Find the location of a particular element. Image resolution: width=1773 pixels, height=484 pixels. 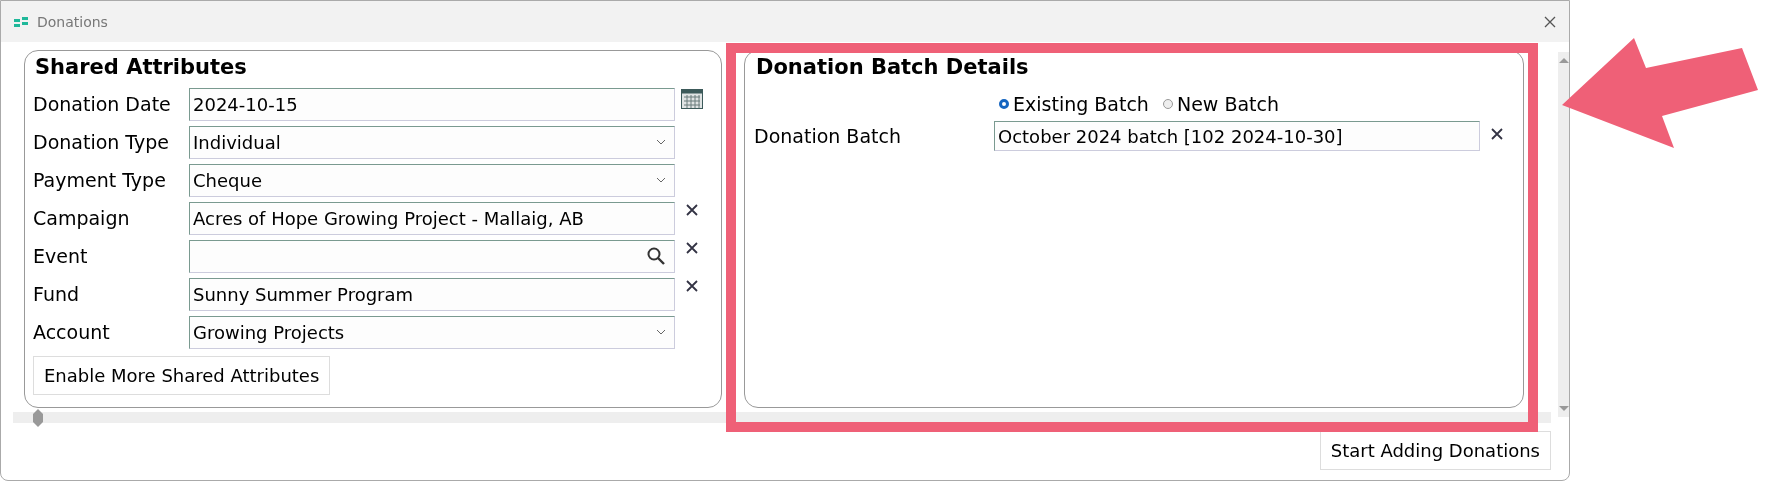

vertical-scrollbar is located at coordinates (1563, 234).